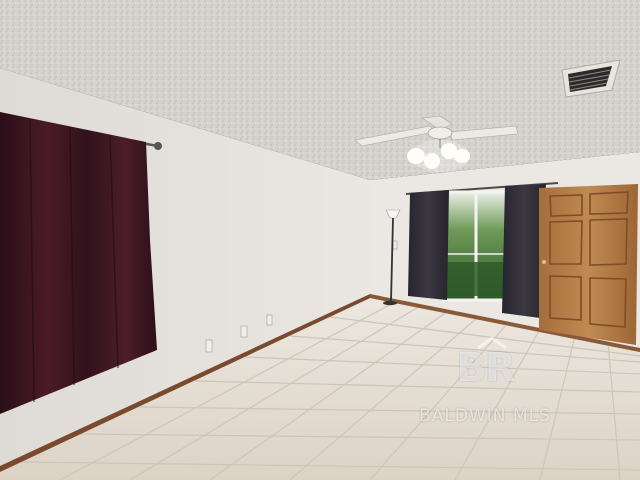  Describe the element at coordinates (428, 245) in the screenshot. I see `back-curtain-left` at that location.